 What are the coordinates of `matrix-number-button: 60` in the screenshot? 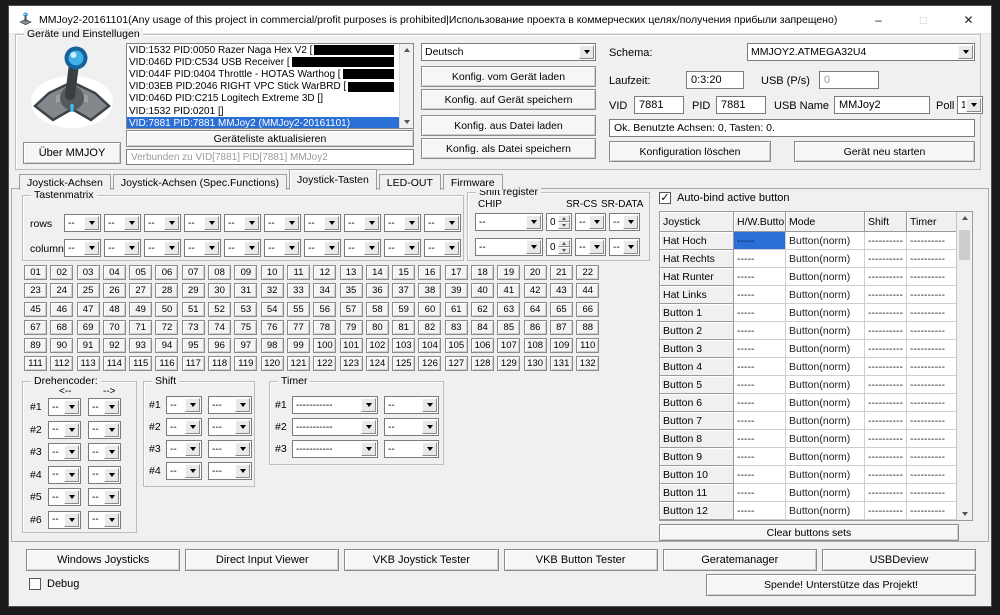 It's located at (430, 309).